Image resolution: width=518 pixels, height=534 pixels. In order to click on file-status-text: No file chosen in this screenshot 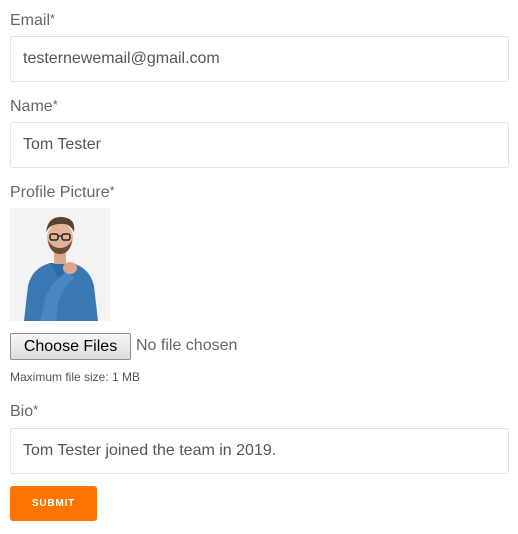, I will do `click(187, 345)`.